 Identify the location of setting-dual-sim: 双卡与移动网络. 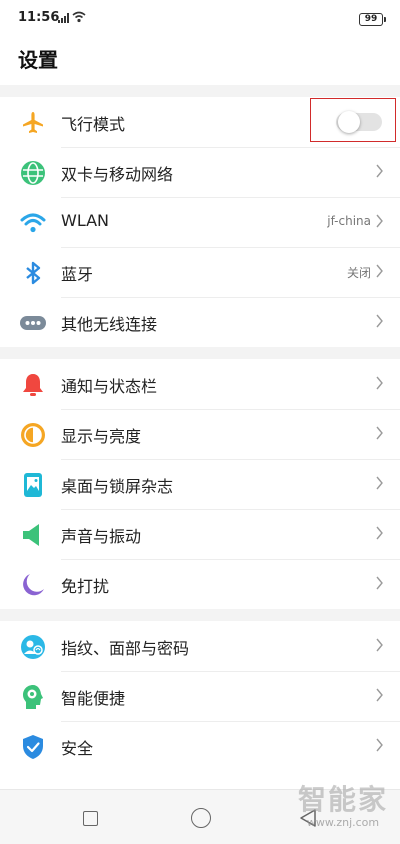
(200, 172).